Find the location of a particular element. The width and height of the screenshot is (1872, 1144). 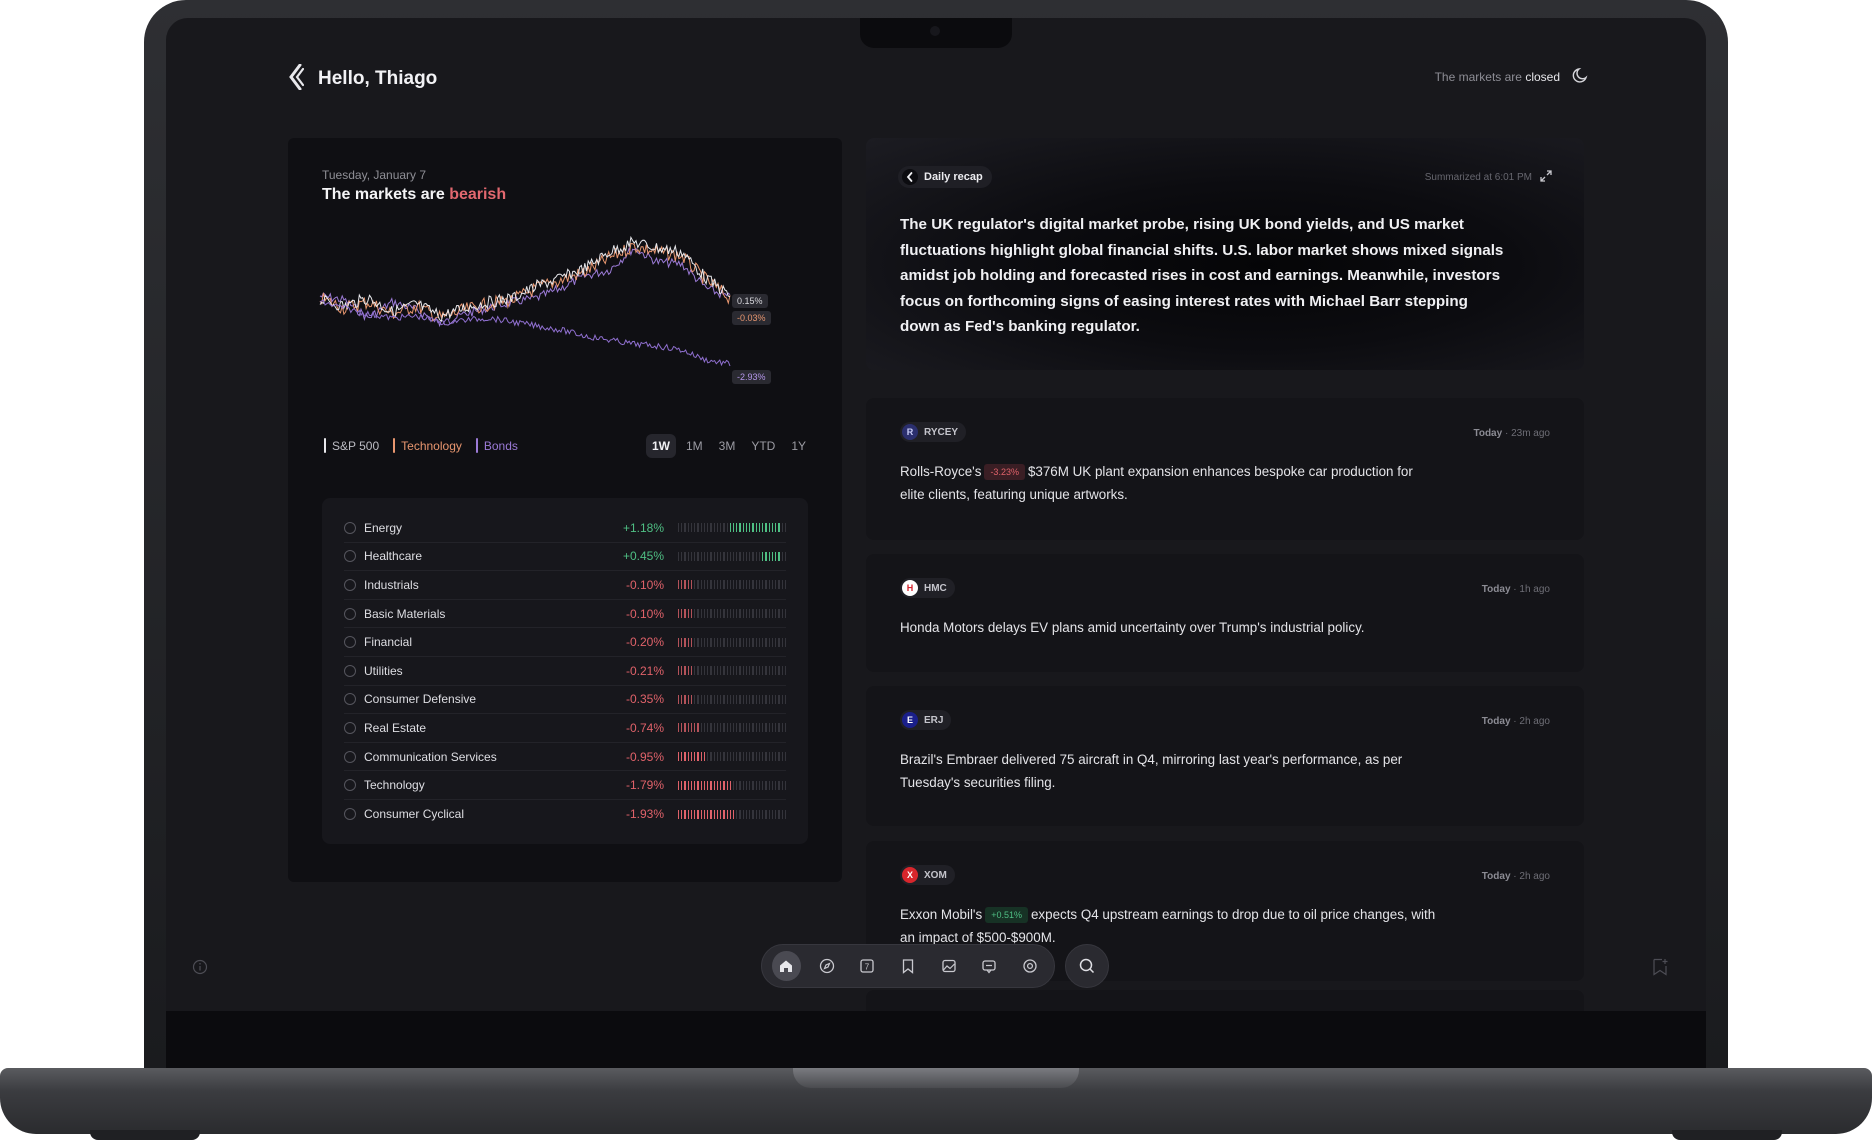

range-3m: 3M is located at coordinates (727, 446).